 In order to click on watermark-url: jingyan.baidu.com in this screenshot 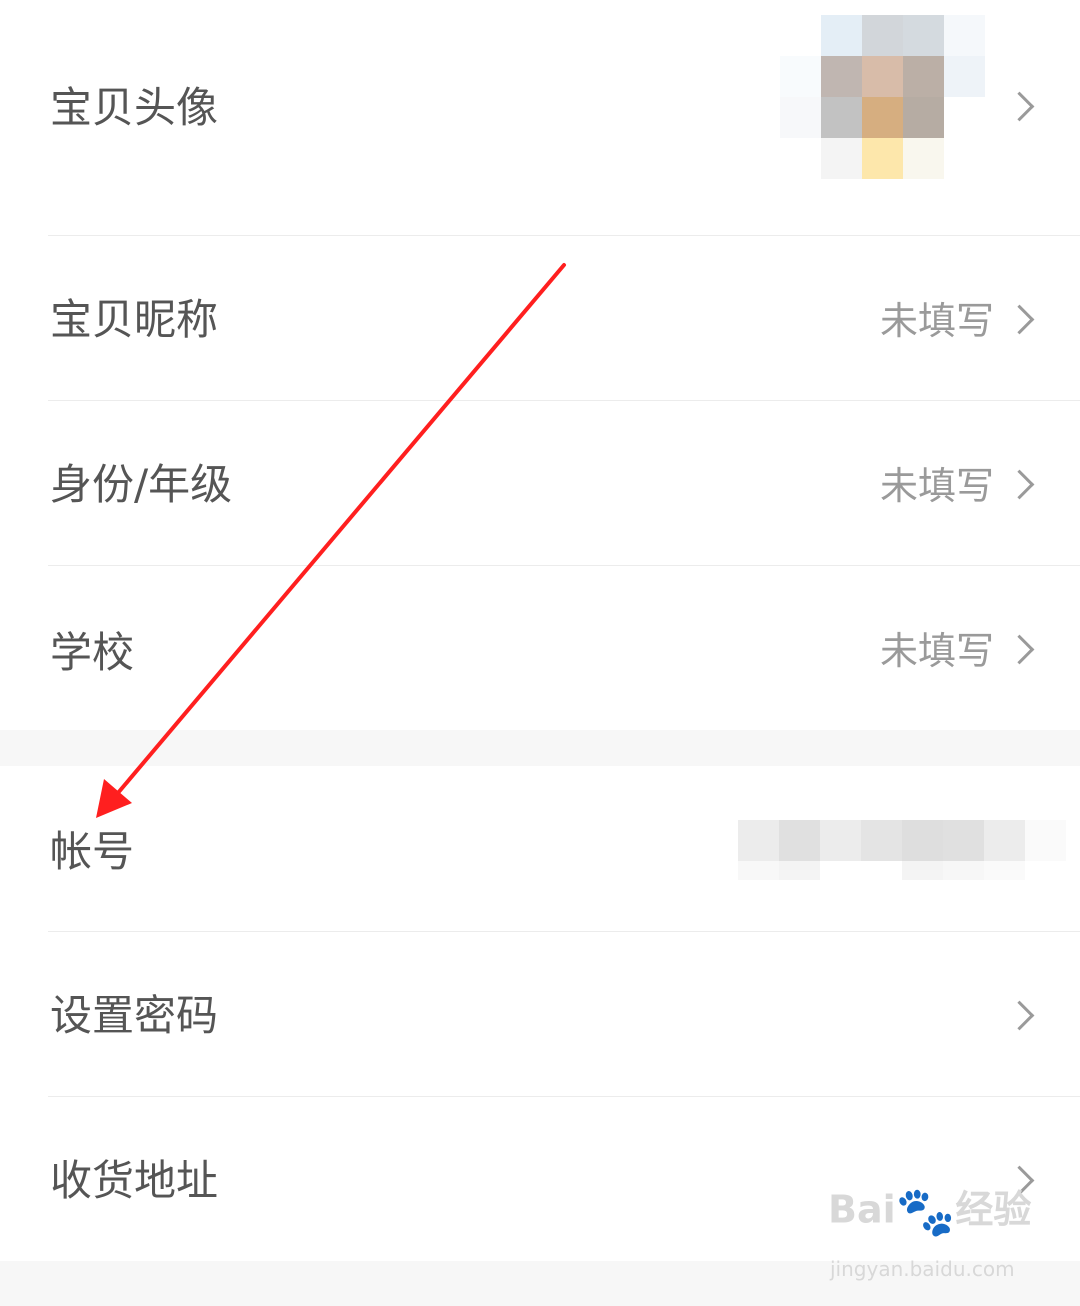, I will do `click(922, 1269)`.